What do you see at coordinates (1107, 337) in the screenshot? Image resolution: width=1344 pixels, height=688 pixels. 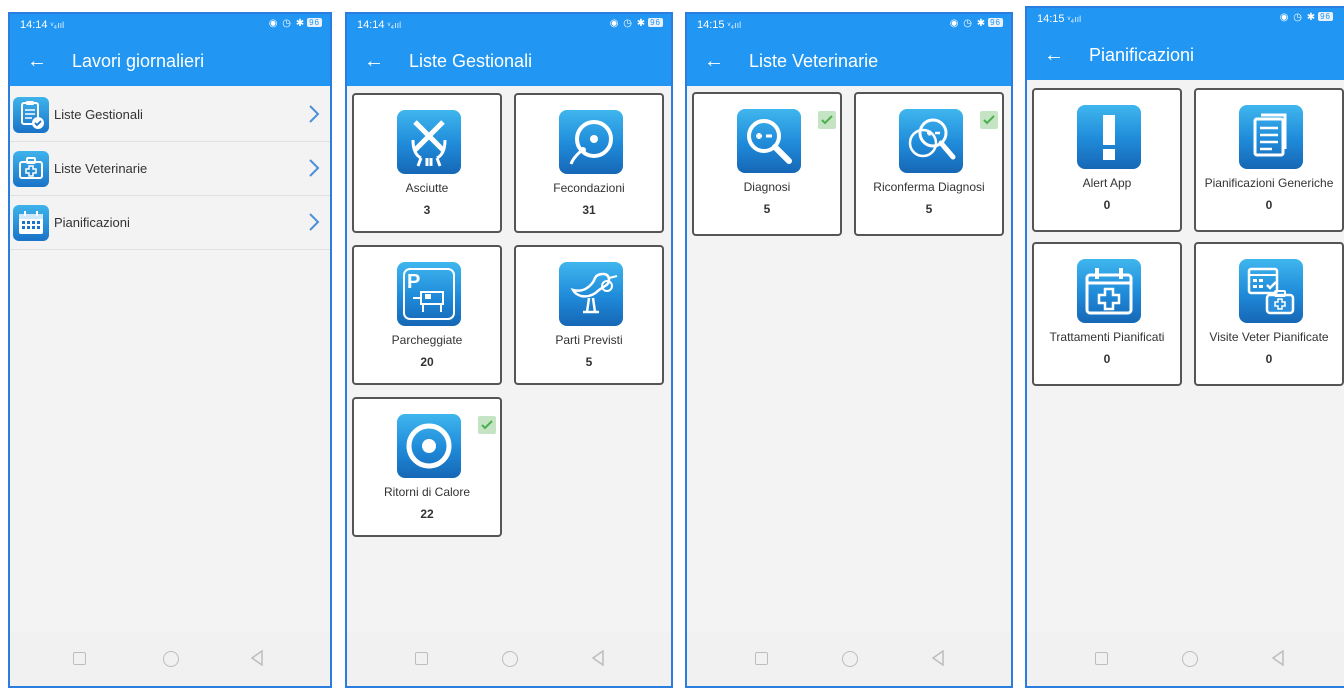 I see `card-label: Trattamenti Pianificati` at bounding box center [1107, 337].